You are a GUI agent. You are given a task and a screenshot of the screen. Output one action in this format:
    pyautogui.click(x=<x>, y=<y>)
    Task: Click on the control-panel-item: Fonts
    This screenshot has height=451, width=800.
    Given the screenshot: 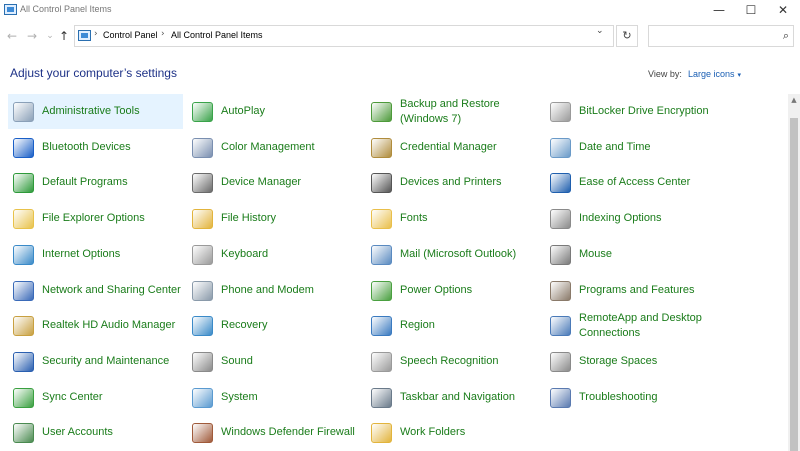 What is the action you would take?
    pyautogui.click(x=453, y=218)
    